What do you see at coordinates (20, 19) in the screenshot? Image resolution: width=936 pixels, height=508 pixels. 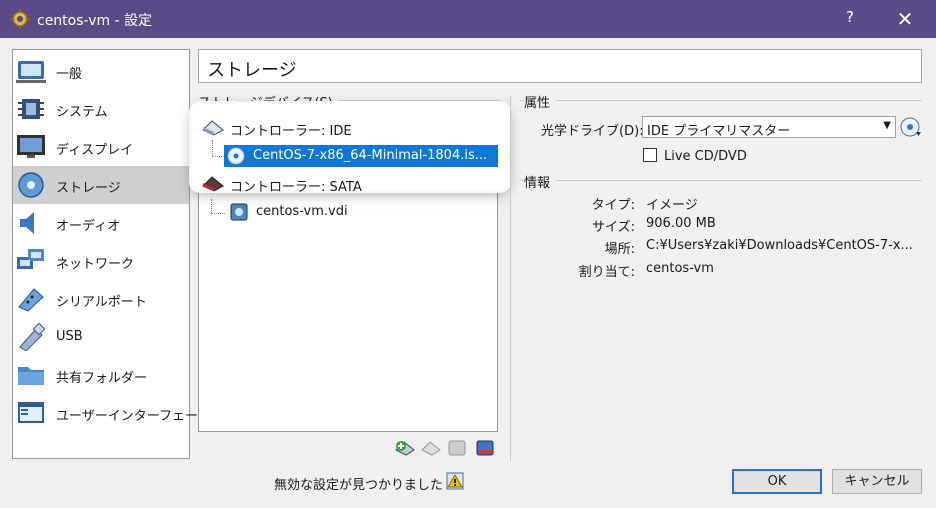 I see `virtualbox-settings-icon` at bounding box center [20, 19].